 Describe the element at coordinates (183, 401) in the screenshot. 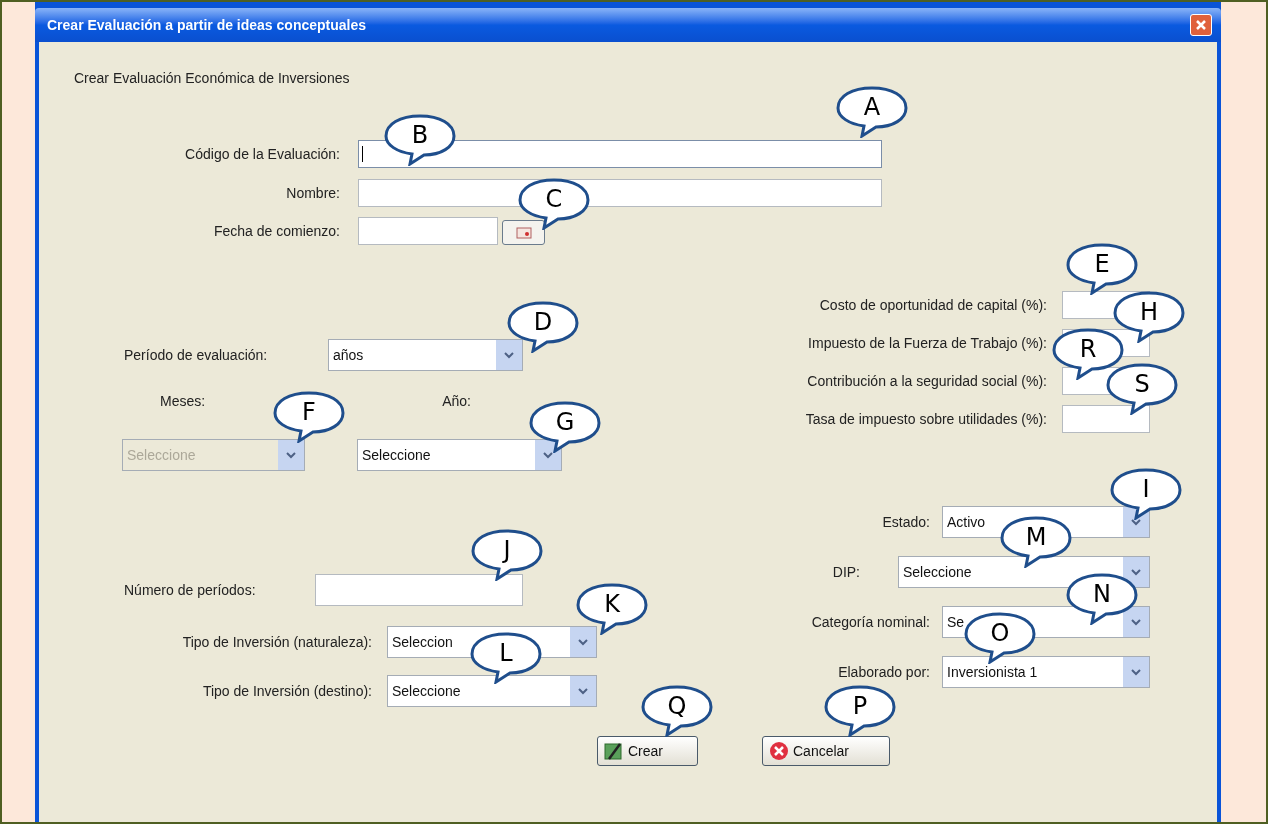

I see `field-label: Meses:` at that location.